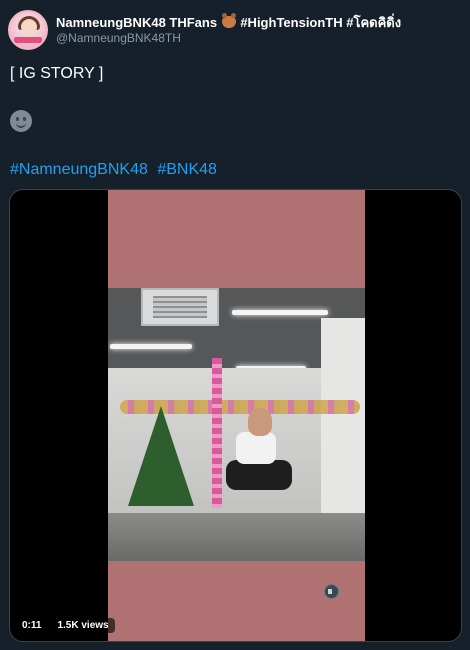 Image resolution: width=470 pixels, height=650 pixels. I want to click on handle: @NamneungBNK48TH, so click(228, 38).